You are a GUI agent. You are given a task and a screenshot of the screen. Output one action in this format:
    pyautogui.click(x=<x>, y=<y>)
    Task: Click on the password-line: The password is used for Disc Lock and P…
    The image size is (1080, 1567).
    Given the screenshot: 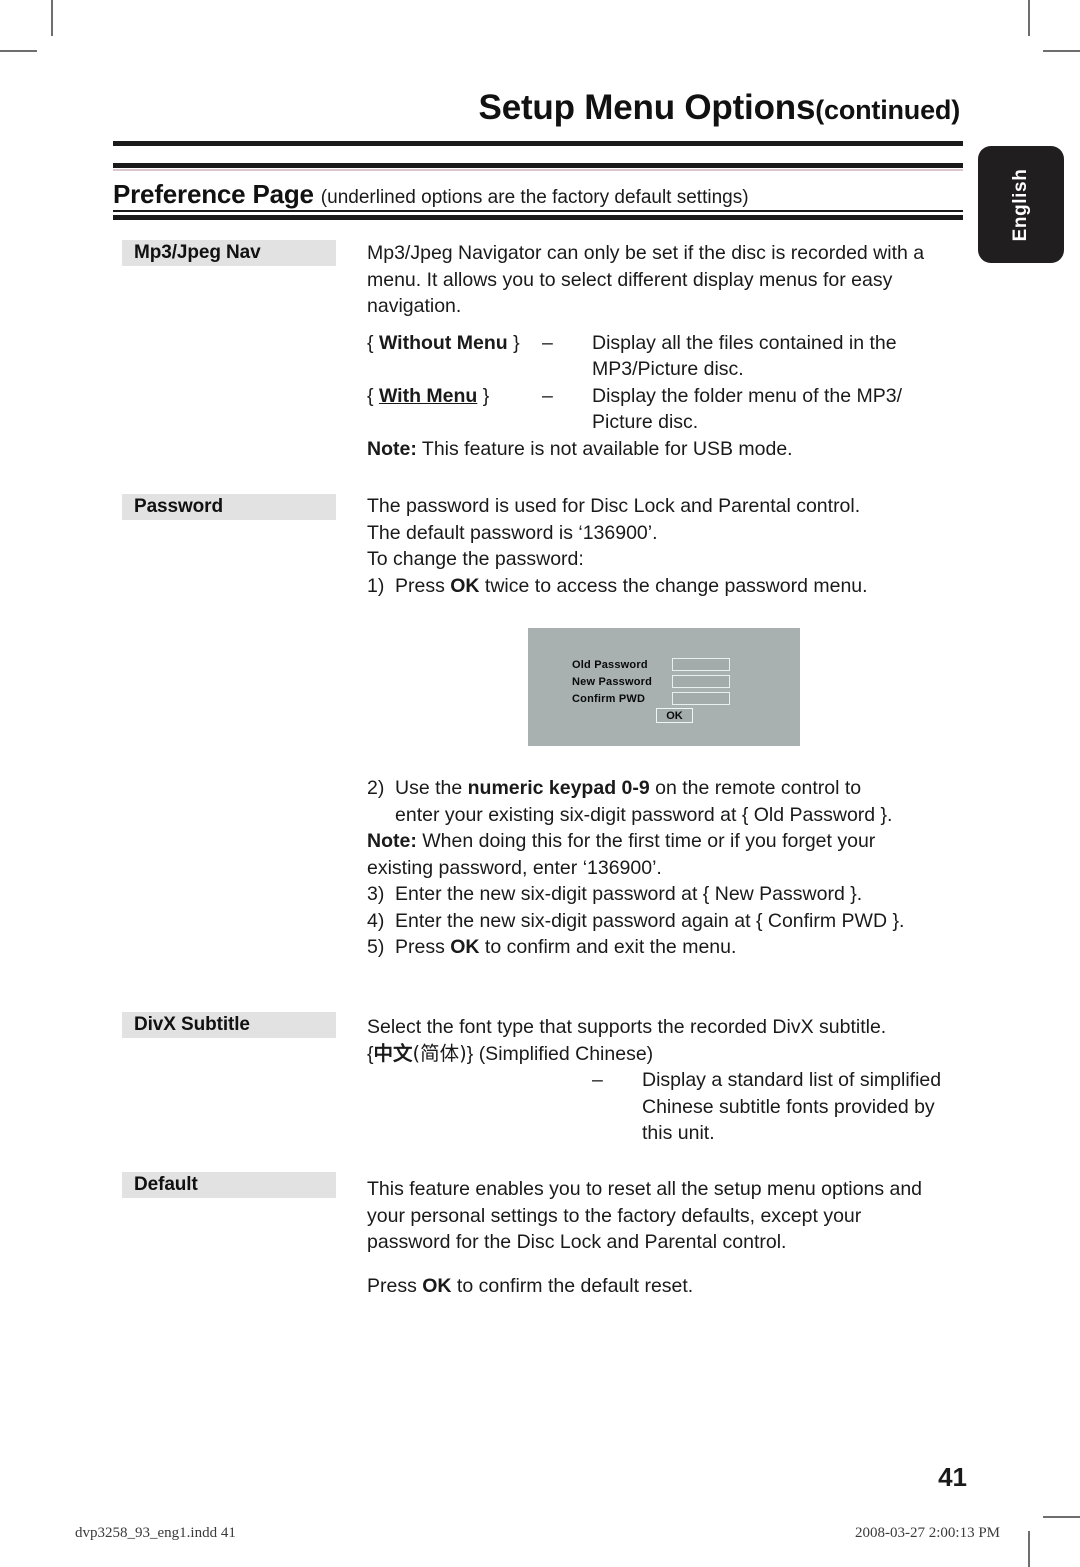 What is the action you would take?
    pyautogui.click(x=614, y=506)
    